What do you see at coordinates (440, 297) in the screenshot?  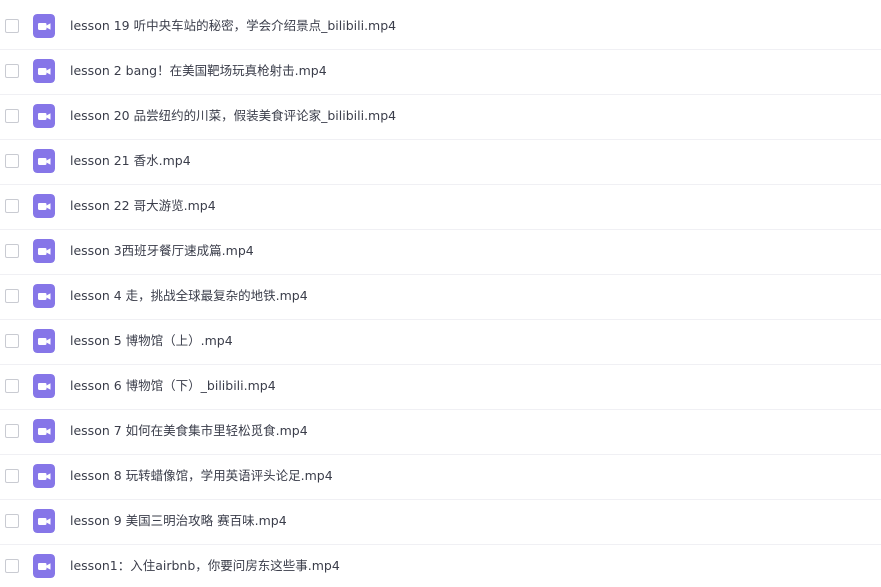 I see `file-row: lesson 4 走，挑战全球最复杂的地铁.mp4` at bounding box center [440, 297].